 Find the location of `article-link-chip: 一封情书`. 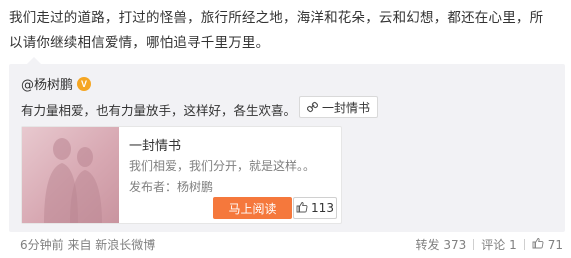

article-link-chip: 一封情书 is located at coordinates (339, 107).